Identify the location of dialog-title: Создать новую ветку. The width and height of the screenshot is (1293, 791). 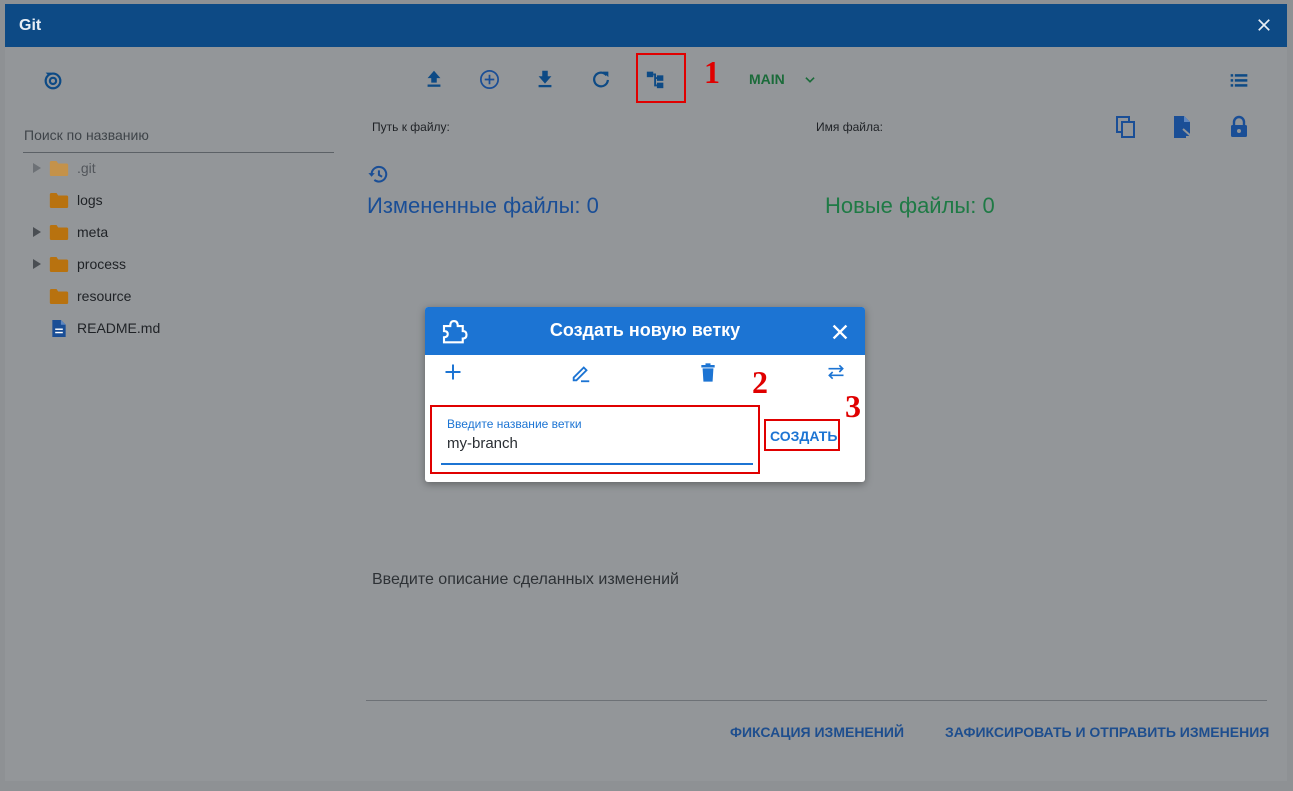
(645, 330).